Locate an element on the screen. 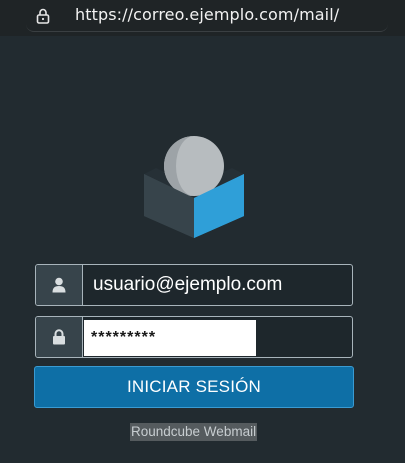 The image size is (405, 463). user-icon is located at coordinates (59, 285).